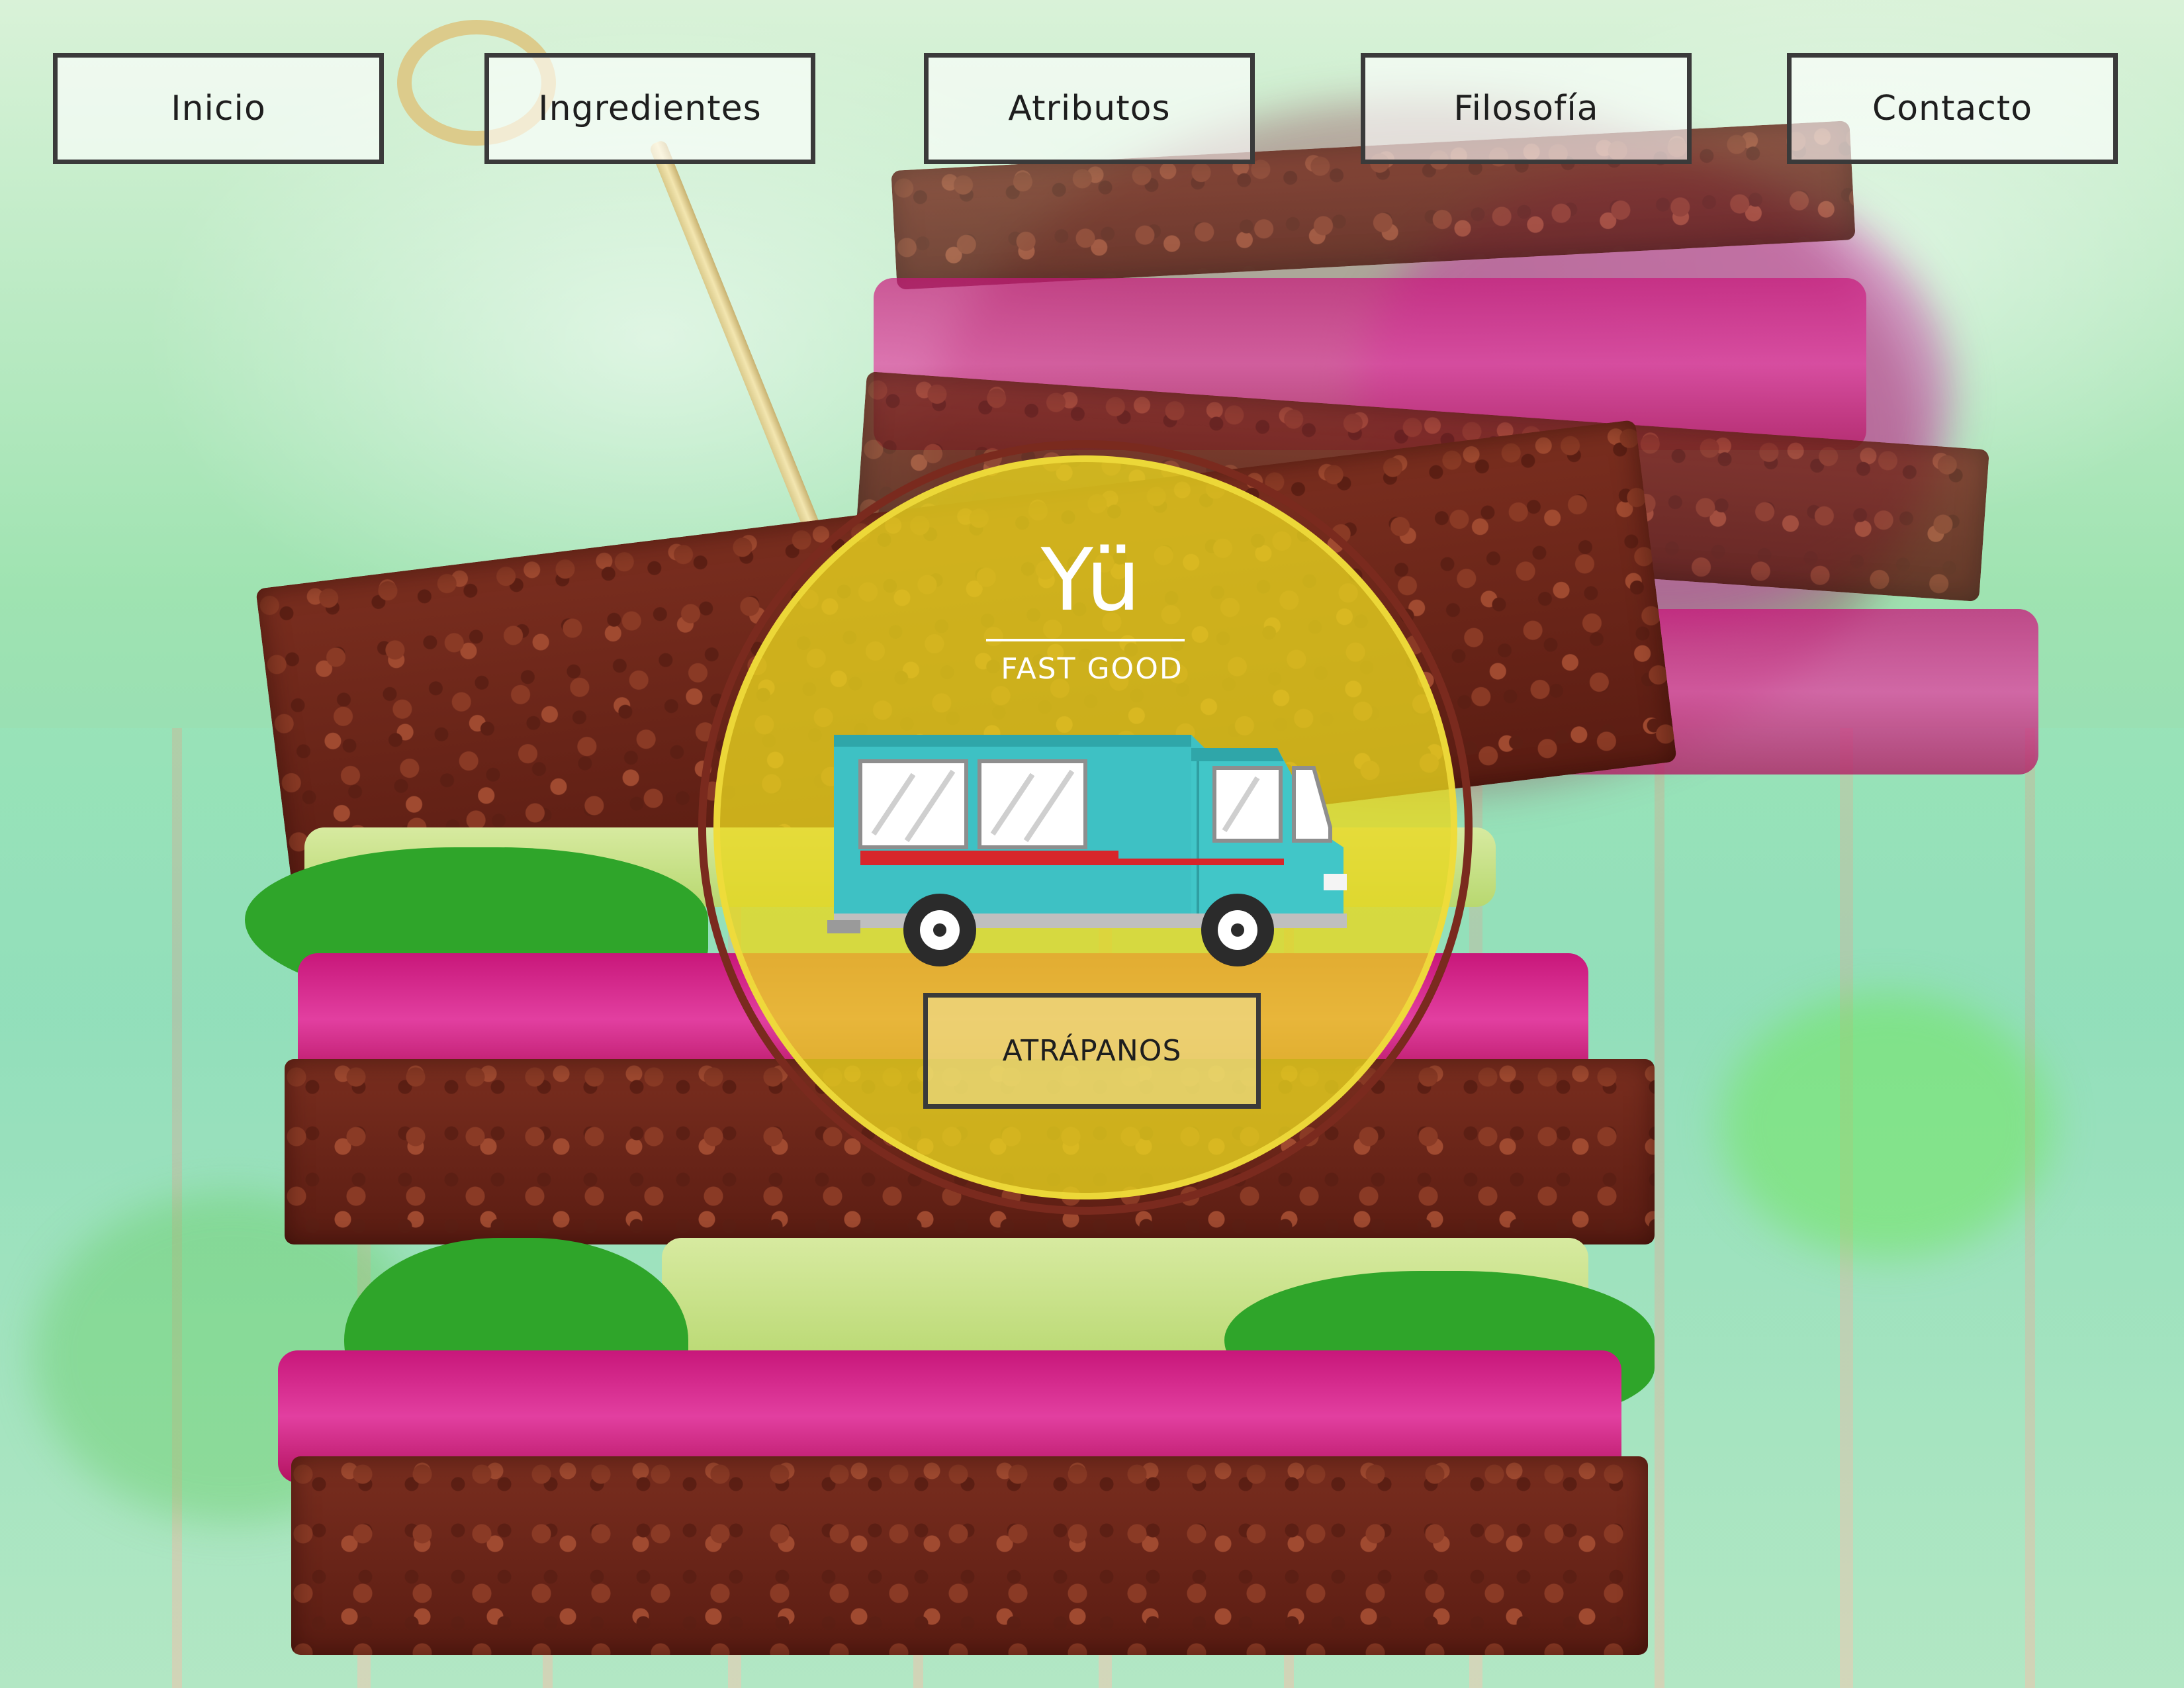 Image resolution: width=2184 pixels, height=1688 pixels. I want to click on brand-divider, so click(1085, 640).